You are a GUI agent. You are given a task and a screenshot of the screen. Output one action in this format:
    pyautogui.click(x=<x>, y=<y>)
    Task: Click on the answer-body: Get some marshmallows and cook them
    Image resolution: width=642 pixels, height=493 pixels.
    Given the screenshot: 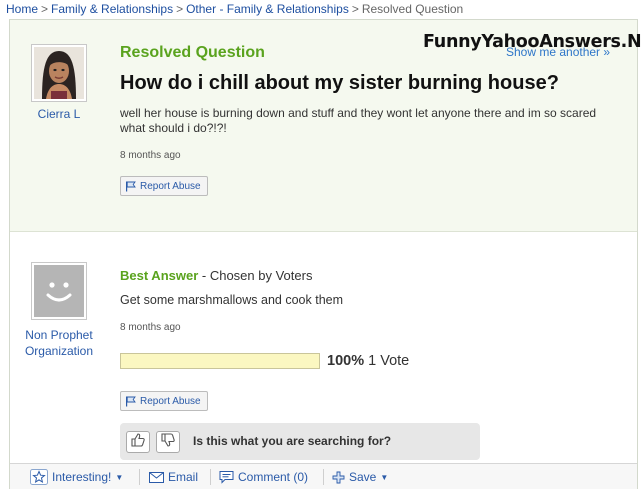 What is the action you would take?
    pyautogui.click(x=232, y=300)
    